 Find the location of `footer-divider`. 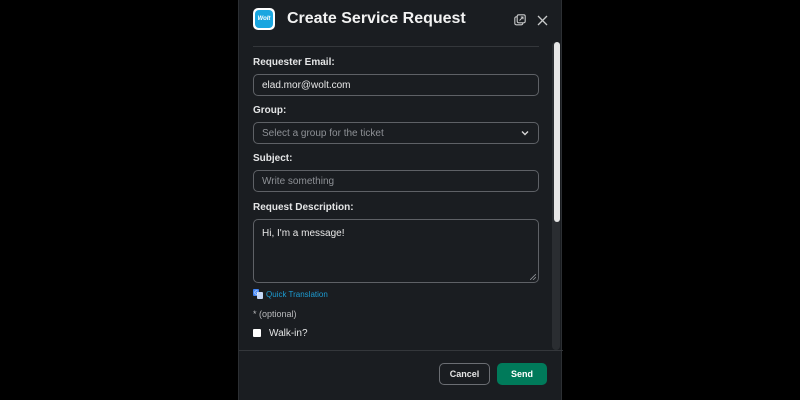

footer-divider is located at coordinates (401, 350).